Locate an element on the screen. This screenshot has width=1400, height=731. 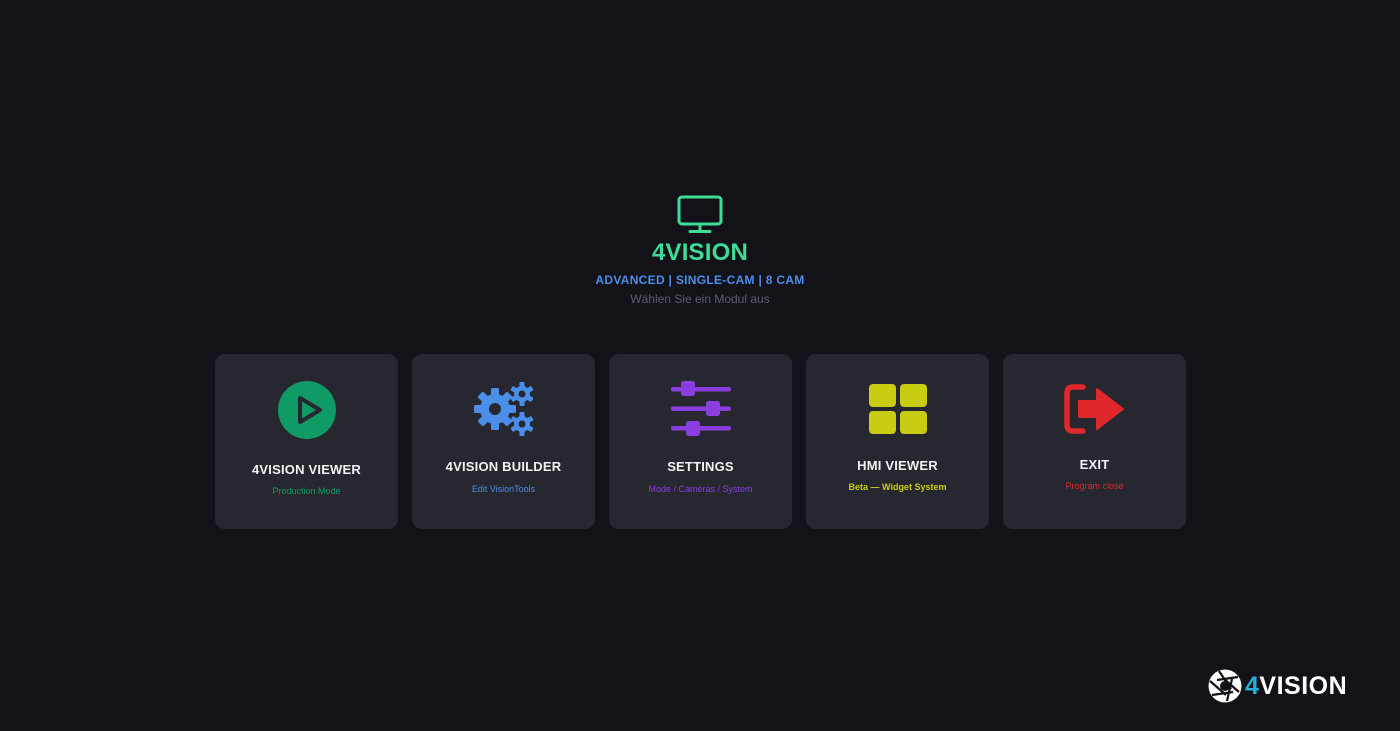
hmi-viewer-subtitle: Beta — Widget System is located at coordinates (897, 487).